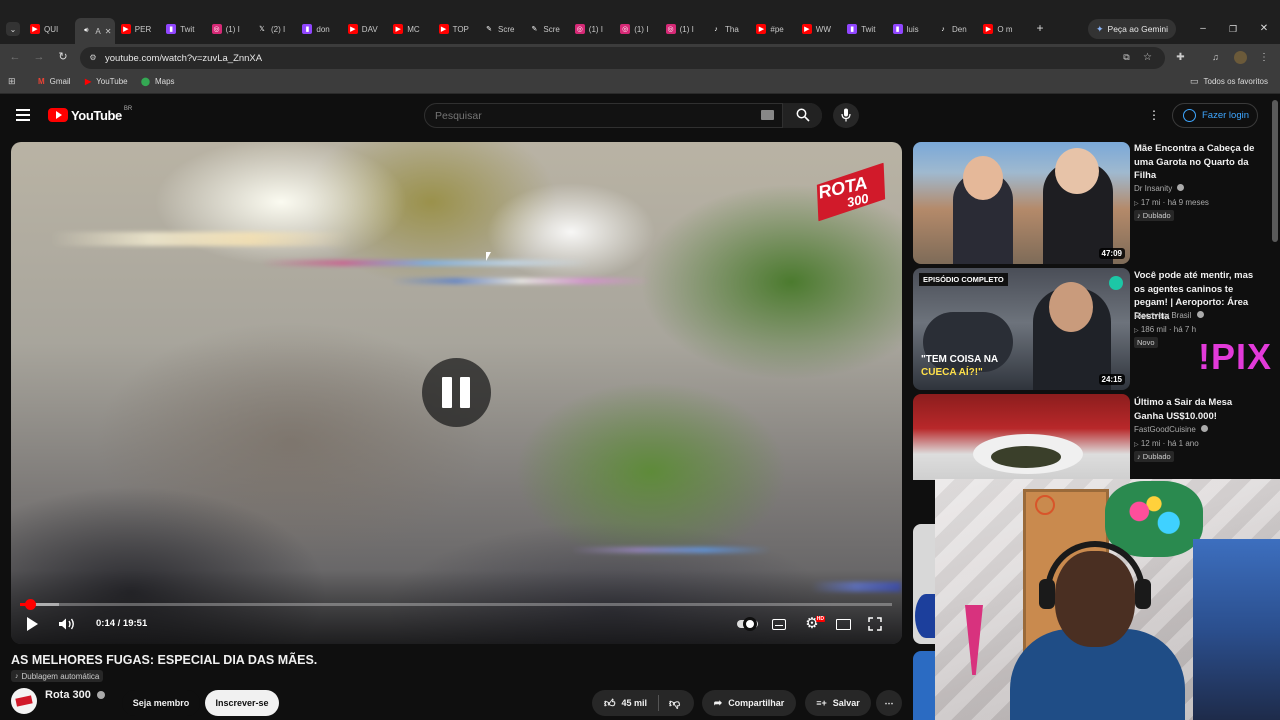 This screenshot has height=720, width=1280. I want to click on tab-title: MC, so click(413, 29).